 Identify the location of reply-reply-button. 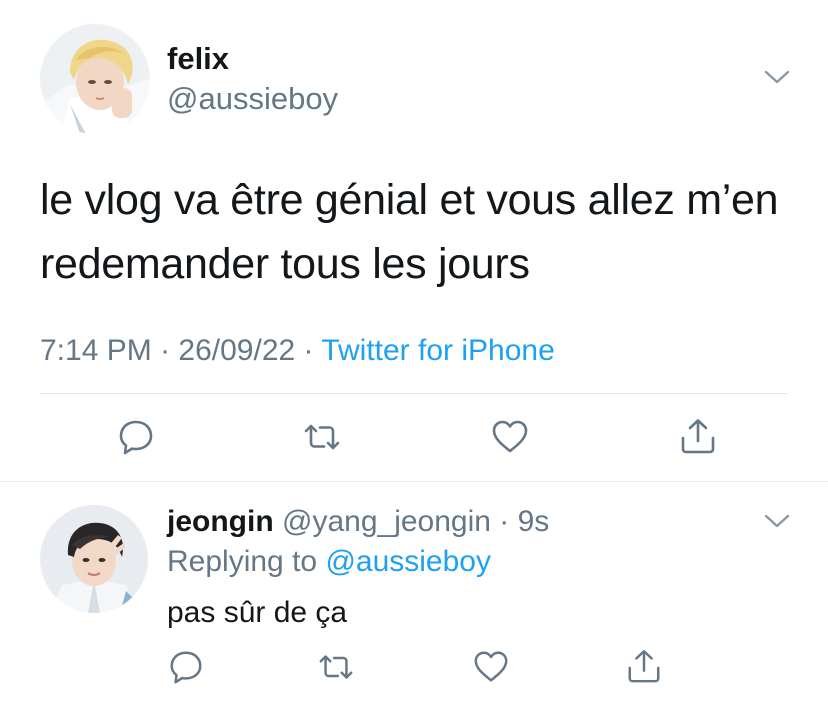
(186, 667).